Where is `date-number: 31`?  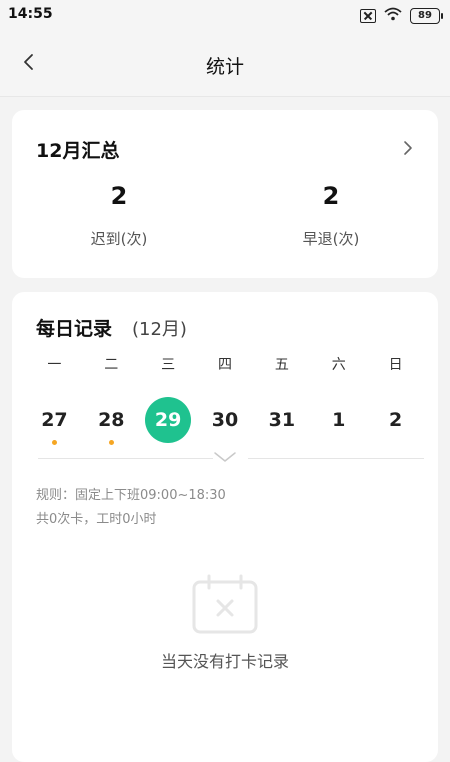 date-number: 31 is located at coordinates (282, 420).